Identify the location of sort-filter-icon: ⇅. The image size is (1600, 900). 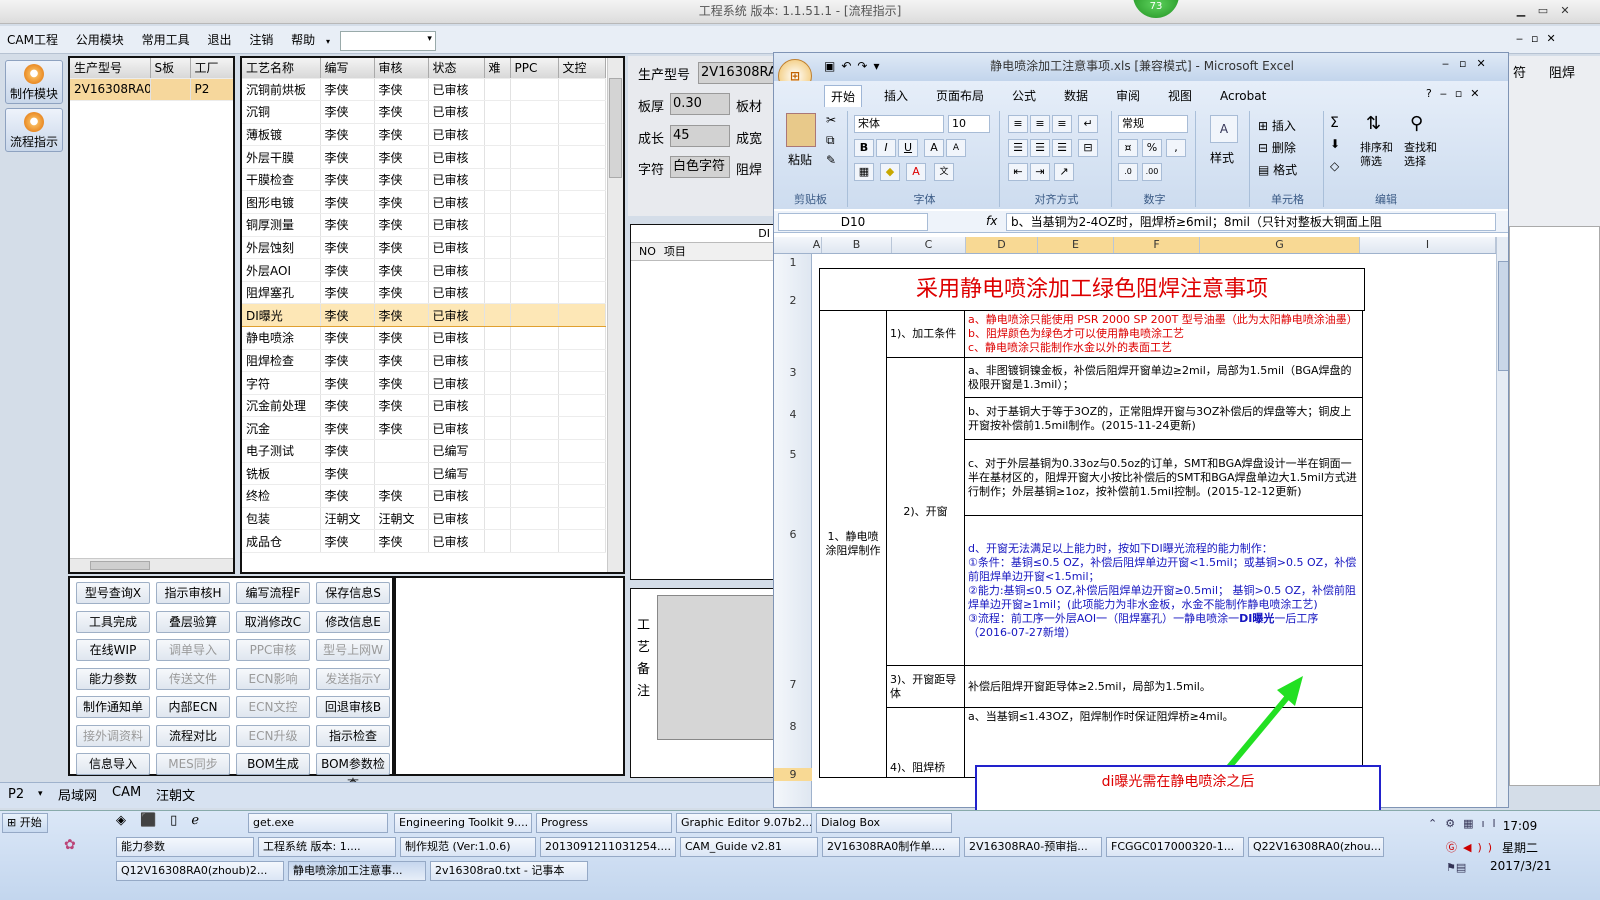
(1373, 123).